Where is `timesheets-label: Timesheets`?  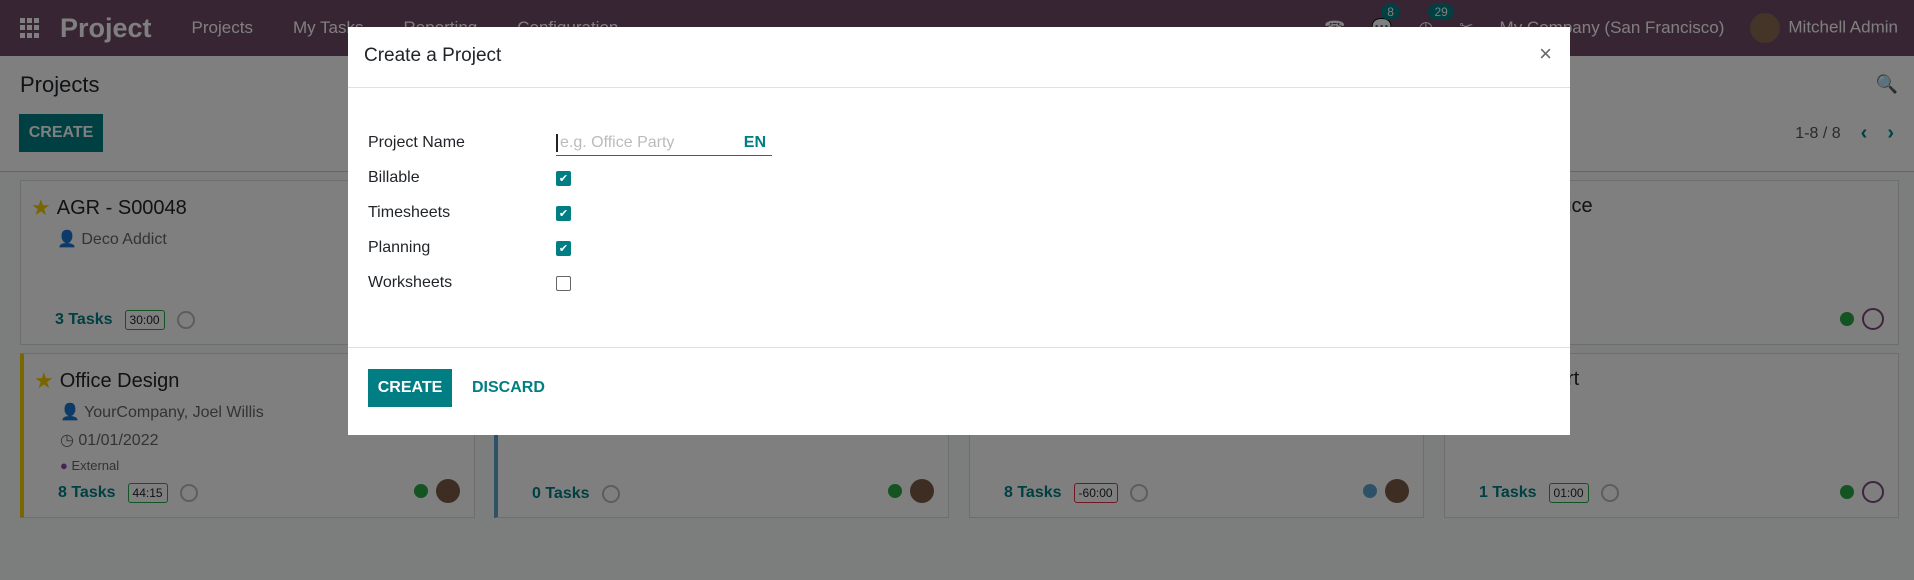 timesheets-label: Timesheets is located at coordinates (409, 212).